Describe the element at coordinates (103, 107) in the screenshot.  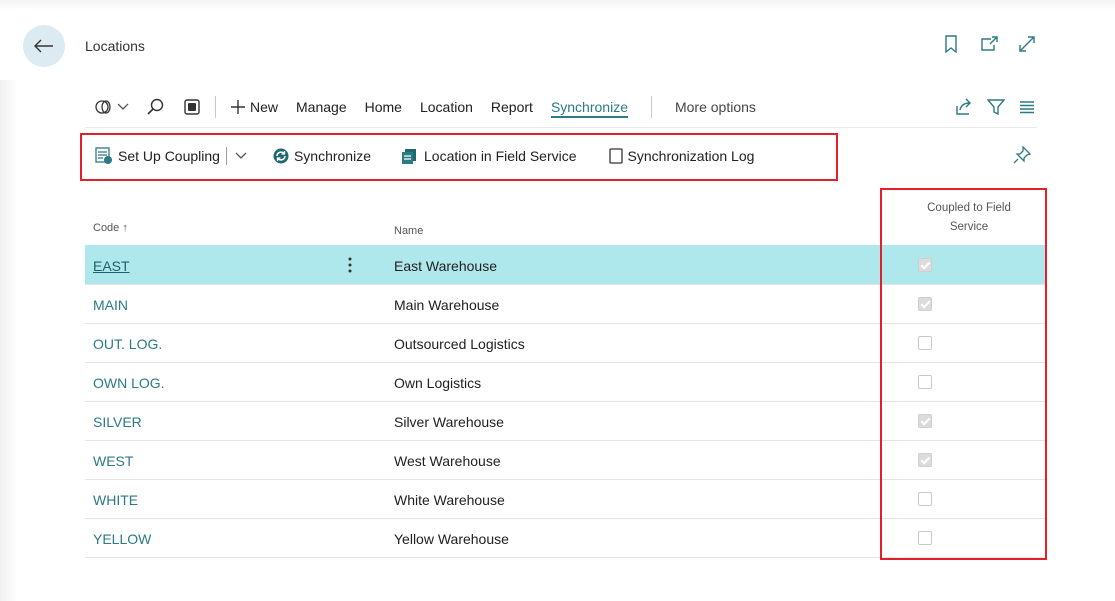
I see `dataverse-icon` at that location.